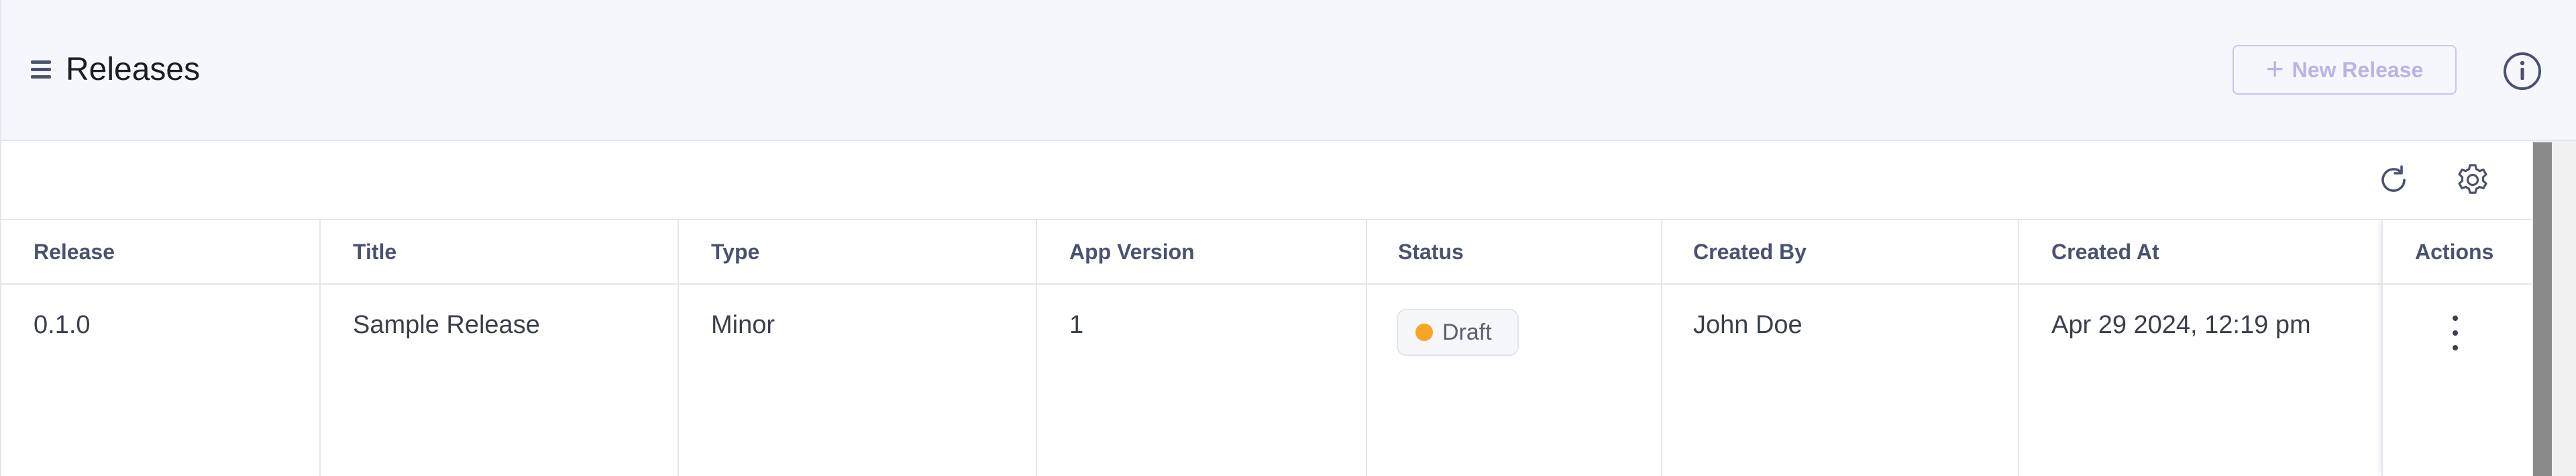 The height and width of the screenshot is (476, 2576). Describe the element at coordinates (1076, 324) in the screenshot. I see `cell-app-version: 1` at that location.